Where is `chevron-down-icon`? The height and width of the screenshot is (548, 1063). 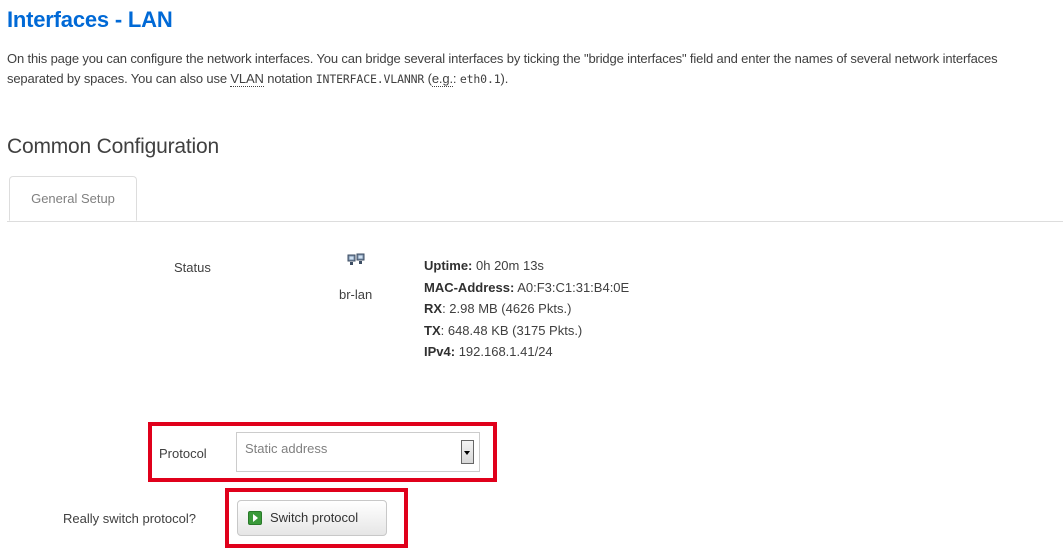 chevron-down-icon is located at coordinates (467, 452).